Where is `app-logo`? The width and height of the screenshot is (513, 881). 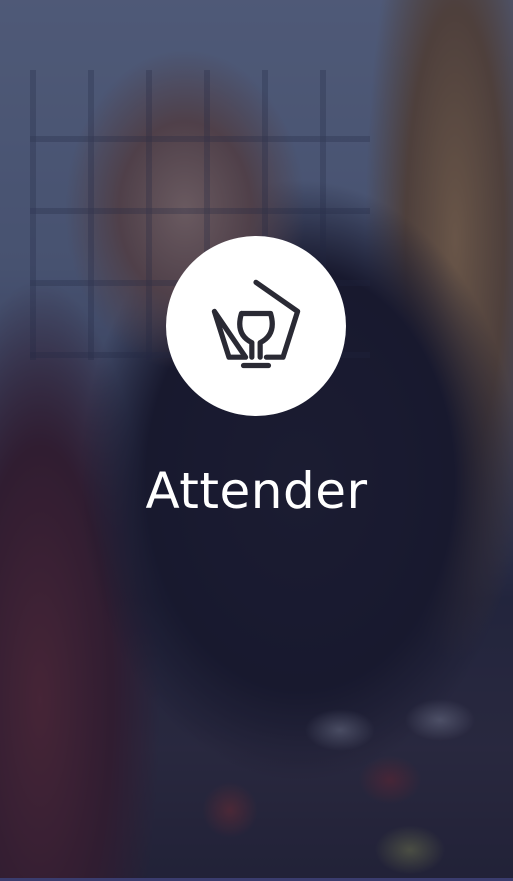 app-logo is located at coordinates (256, 326).